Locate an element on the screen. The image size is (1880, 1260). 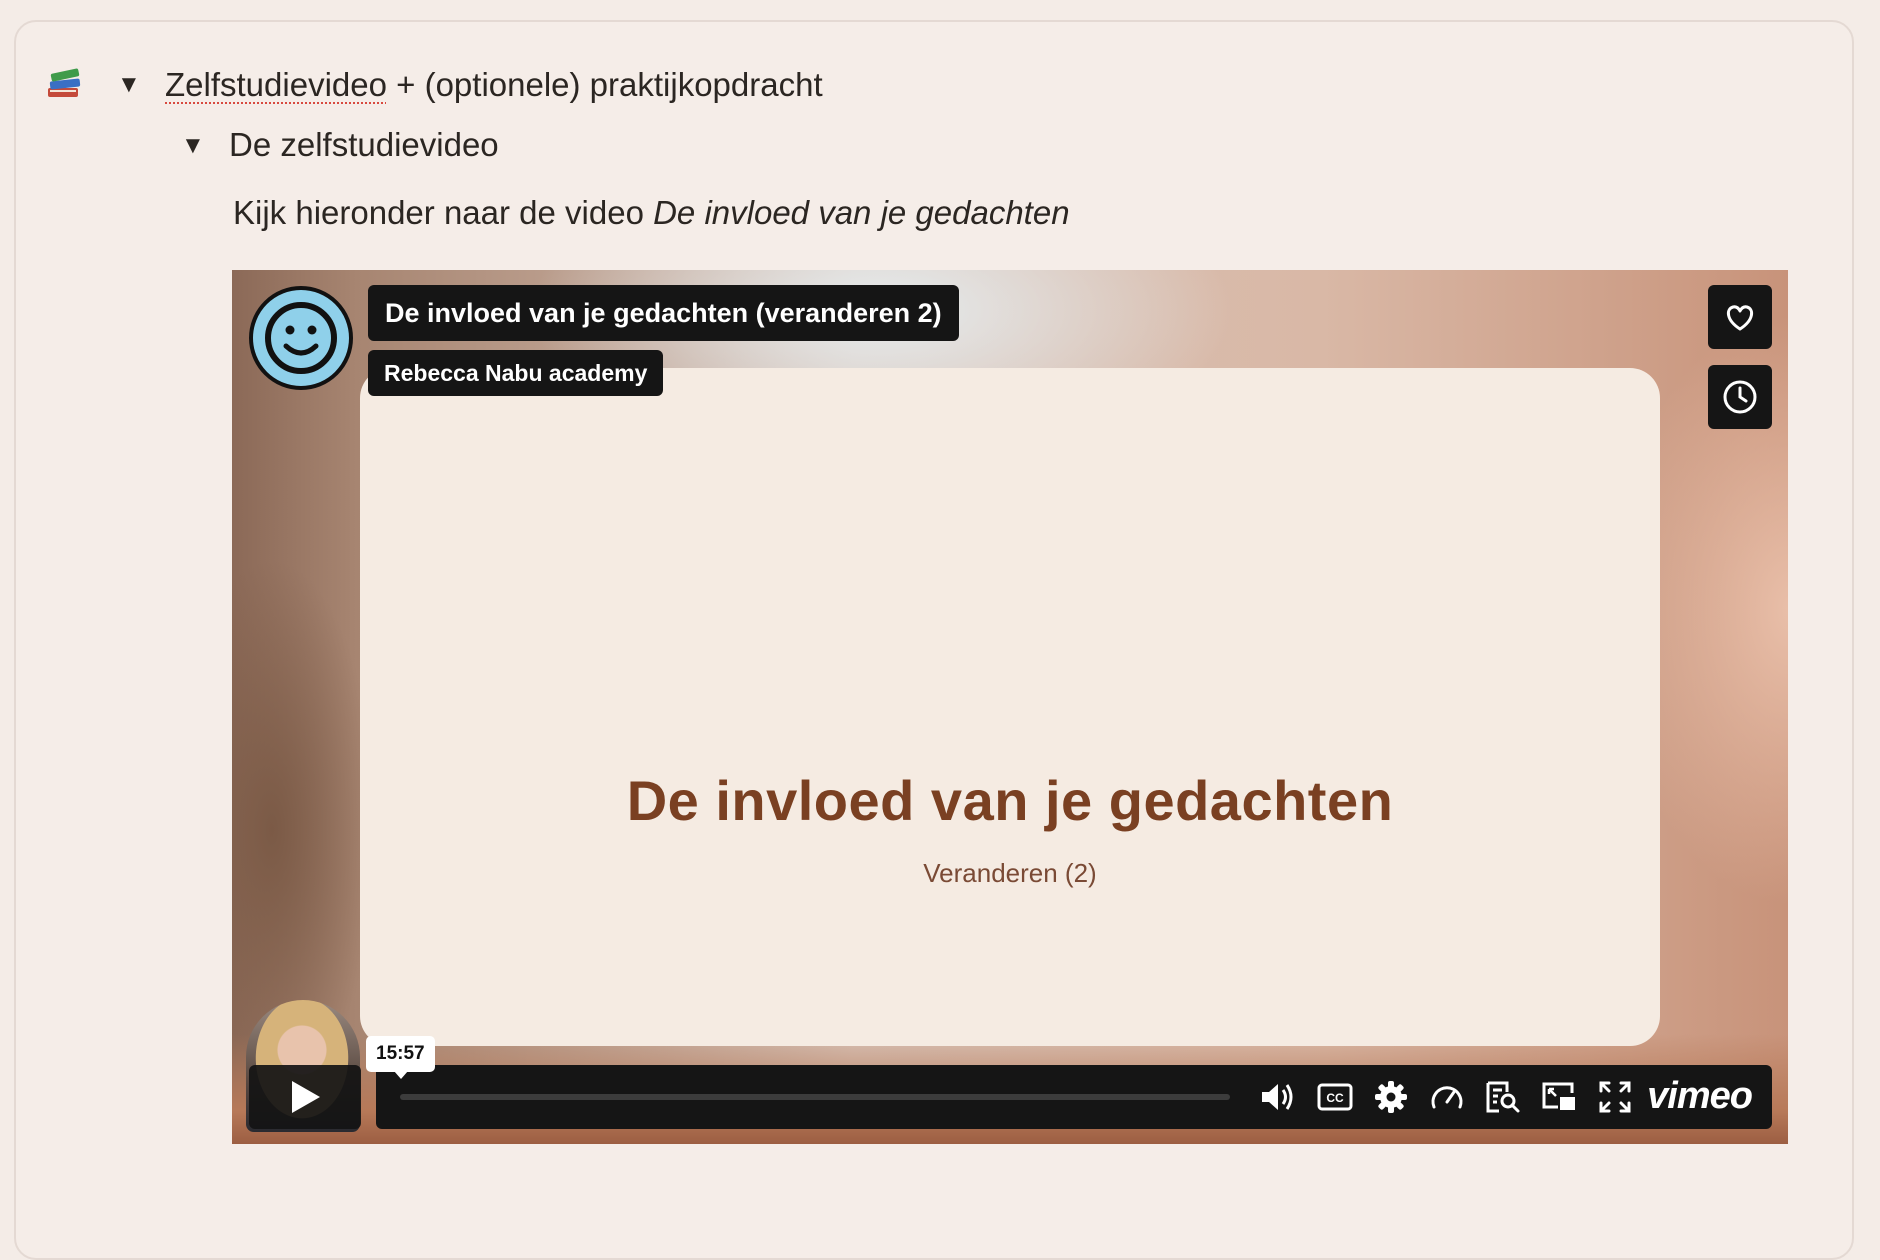
play-button is located at coordinates (305, 1097).